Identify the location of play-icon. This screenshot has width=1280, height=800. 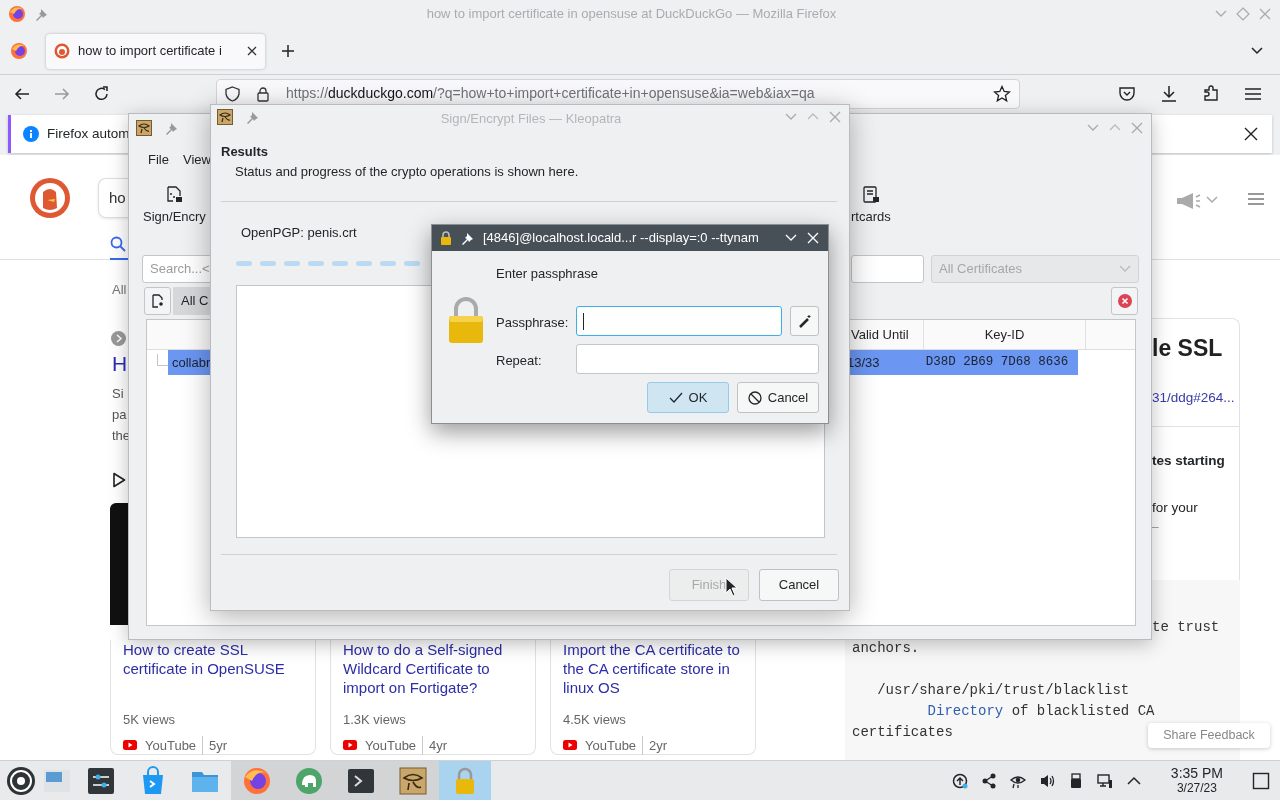
(119, 480).